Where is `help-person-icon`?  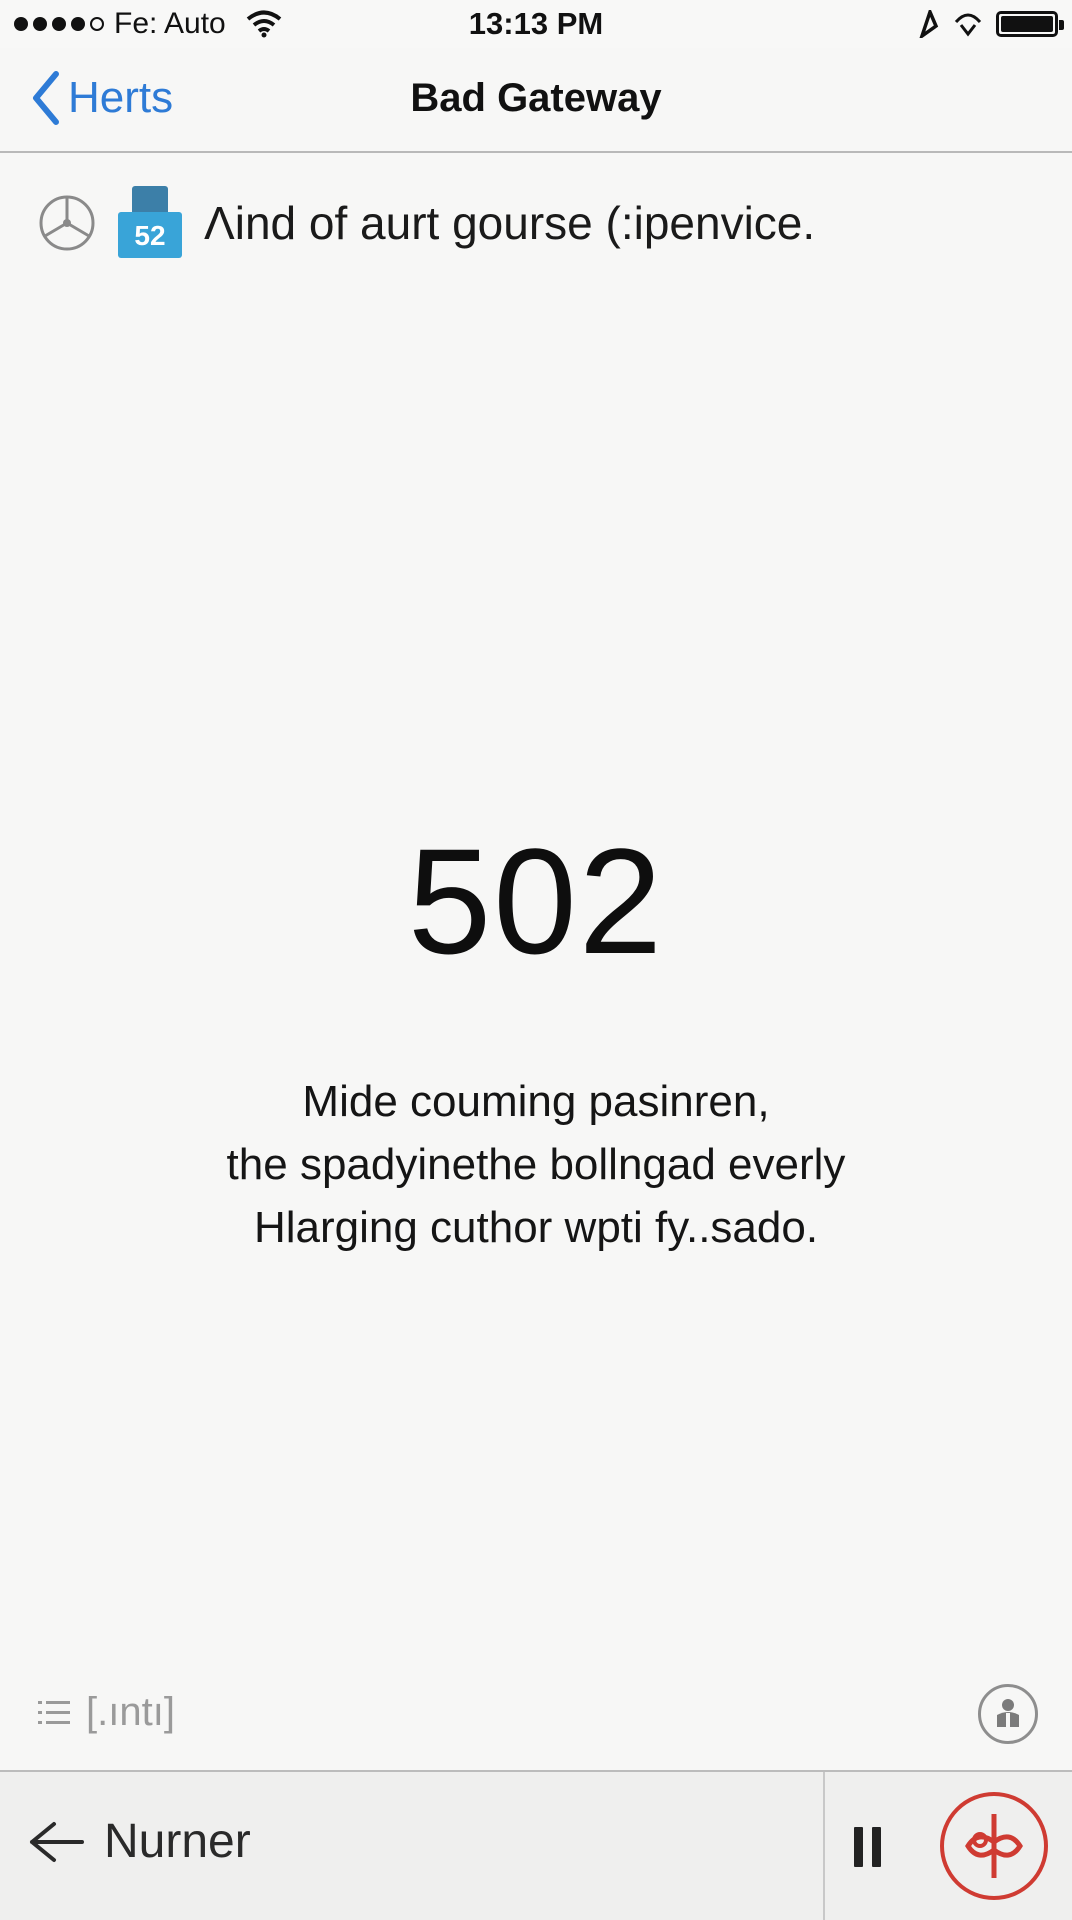
help-person-icon is located at coordinates (1008, 1713).